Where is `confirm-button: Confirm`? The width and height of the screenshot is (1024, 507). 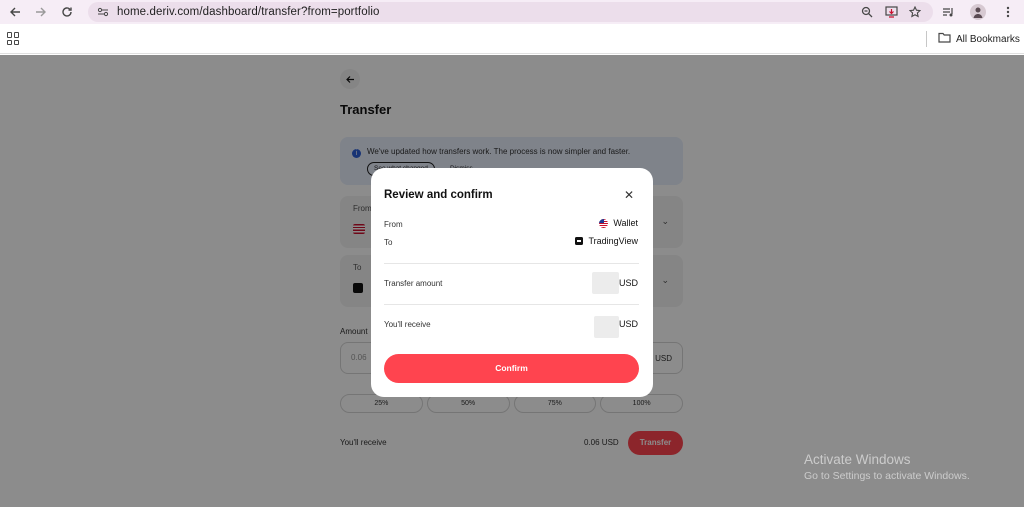
confirm-button: Confirm is located at coordinates (511, 368).